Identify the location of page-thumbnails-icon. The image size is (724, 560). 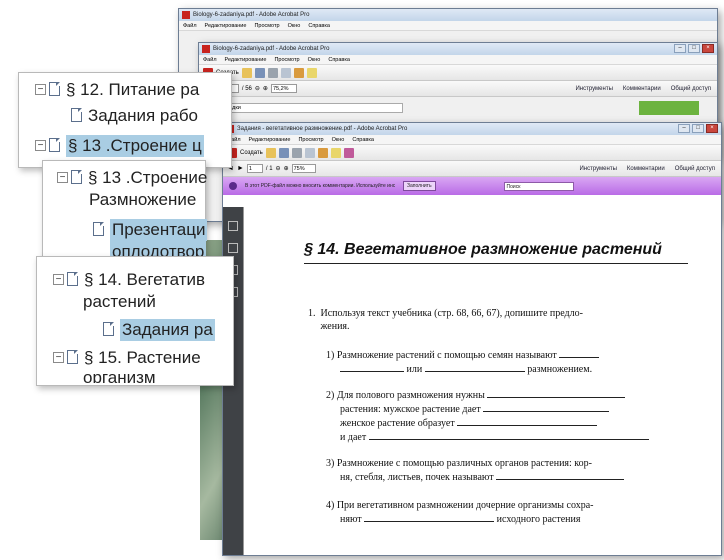
(233, 226).